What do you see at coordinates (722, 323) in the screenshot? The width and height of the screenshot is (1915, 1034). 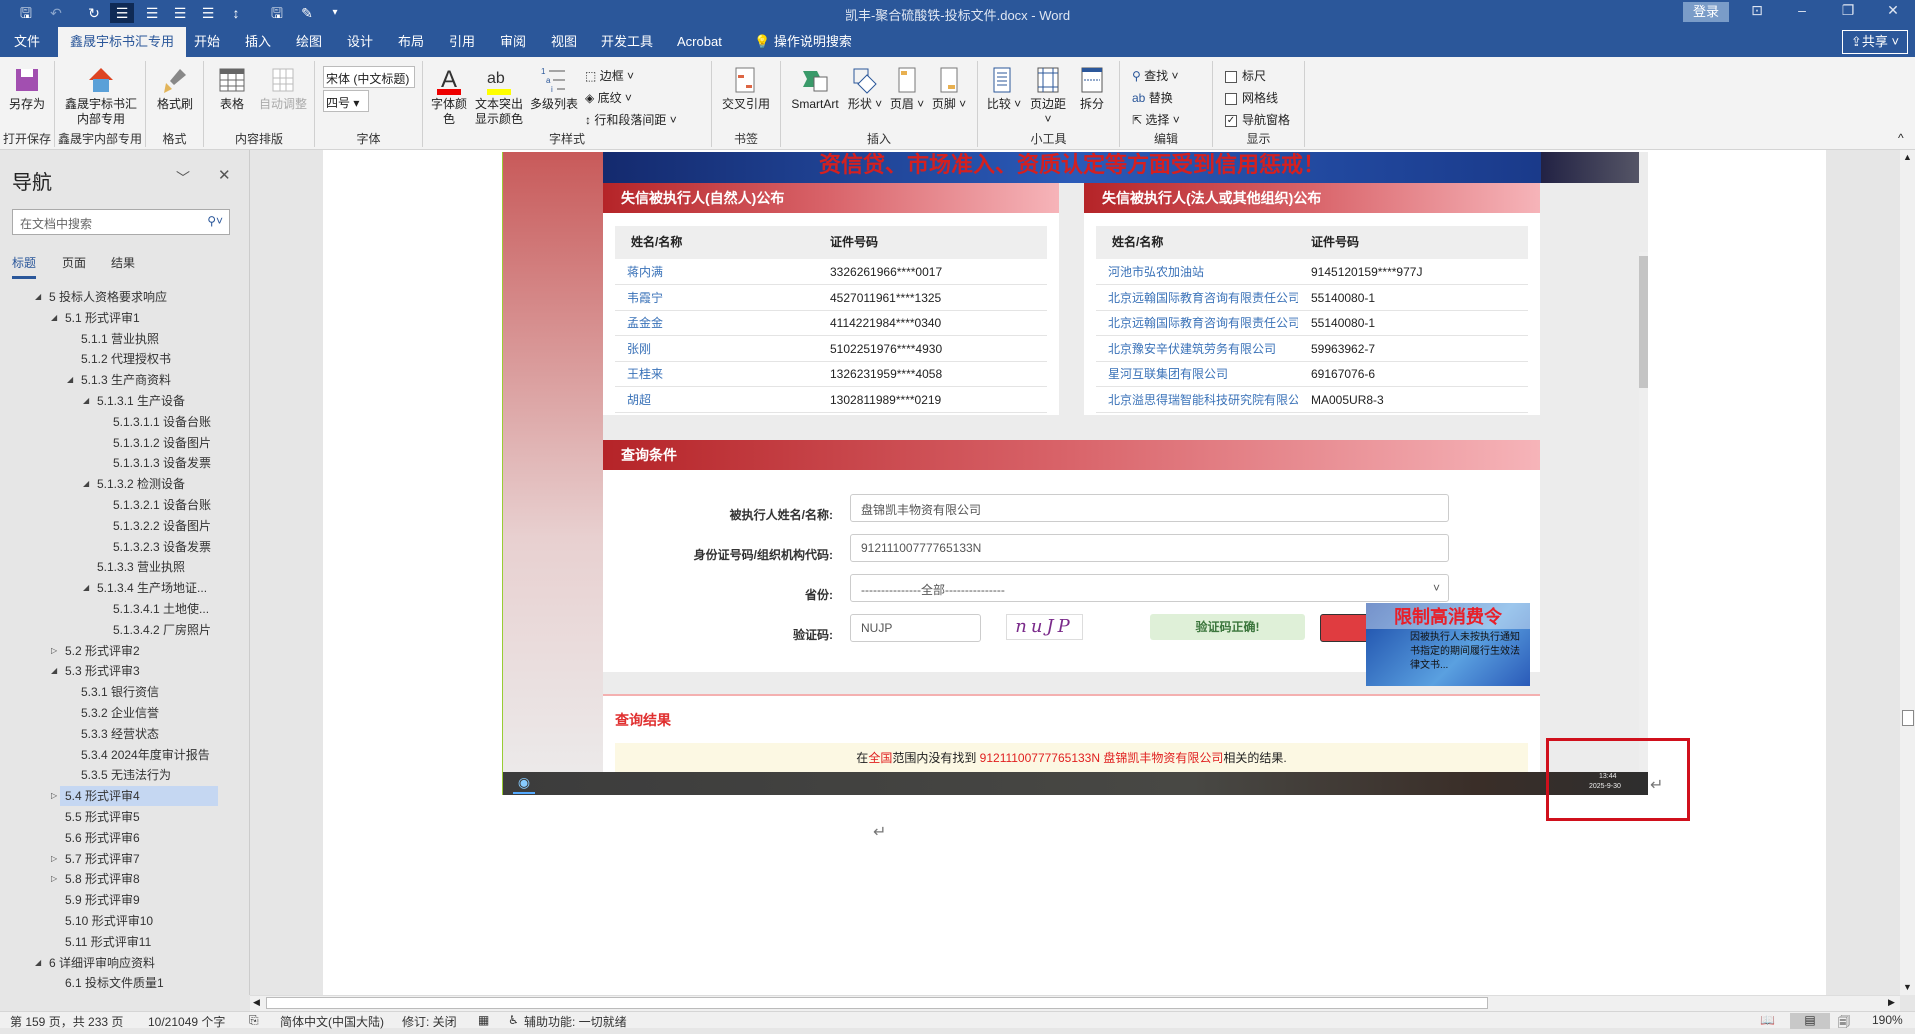 I see `row-name-link: 孟金金` at bounding box center [722, 323].